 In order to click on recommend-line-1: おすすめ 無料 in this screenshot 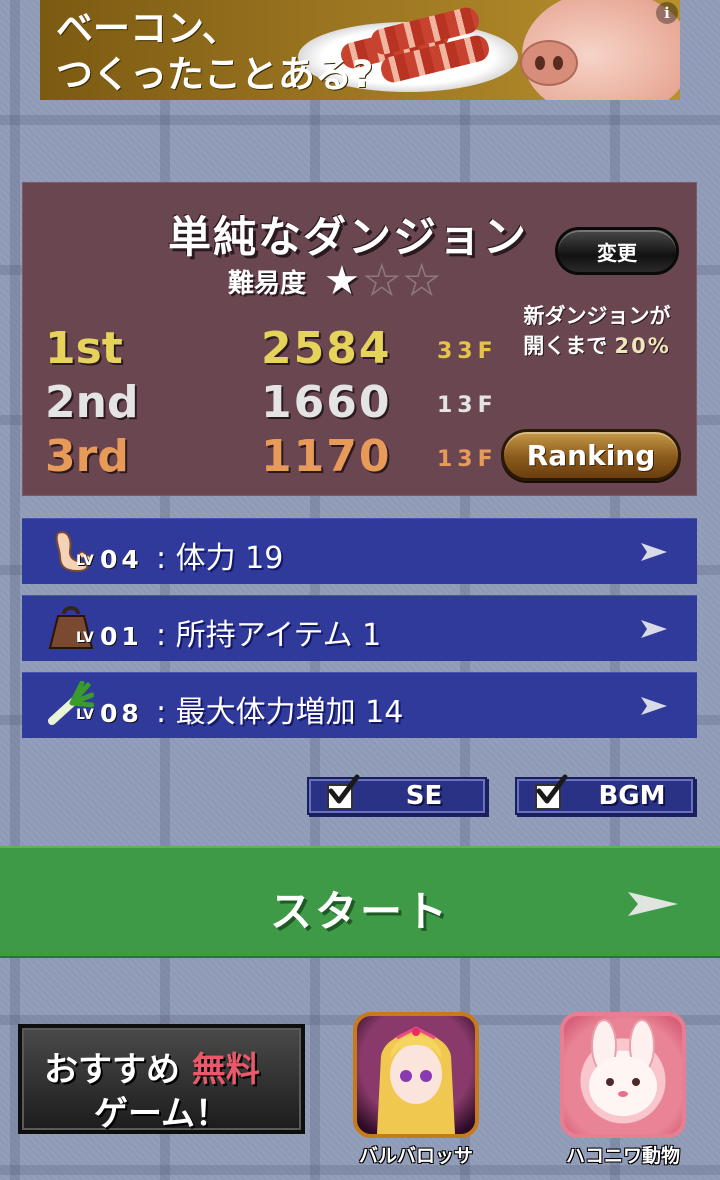, I will do `click(152, 1066)`.